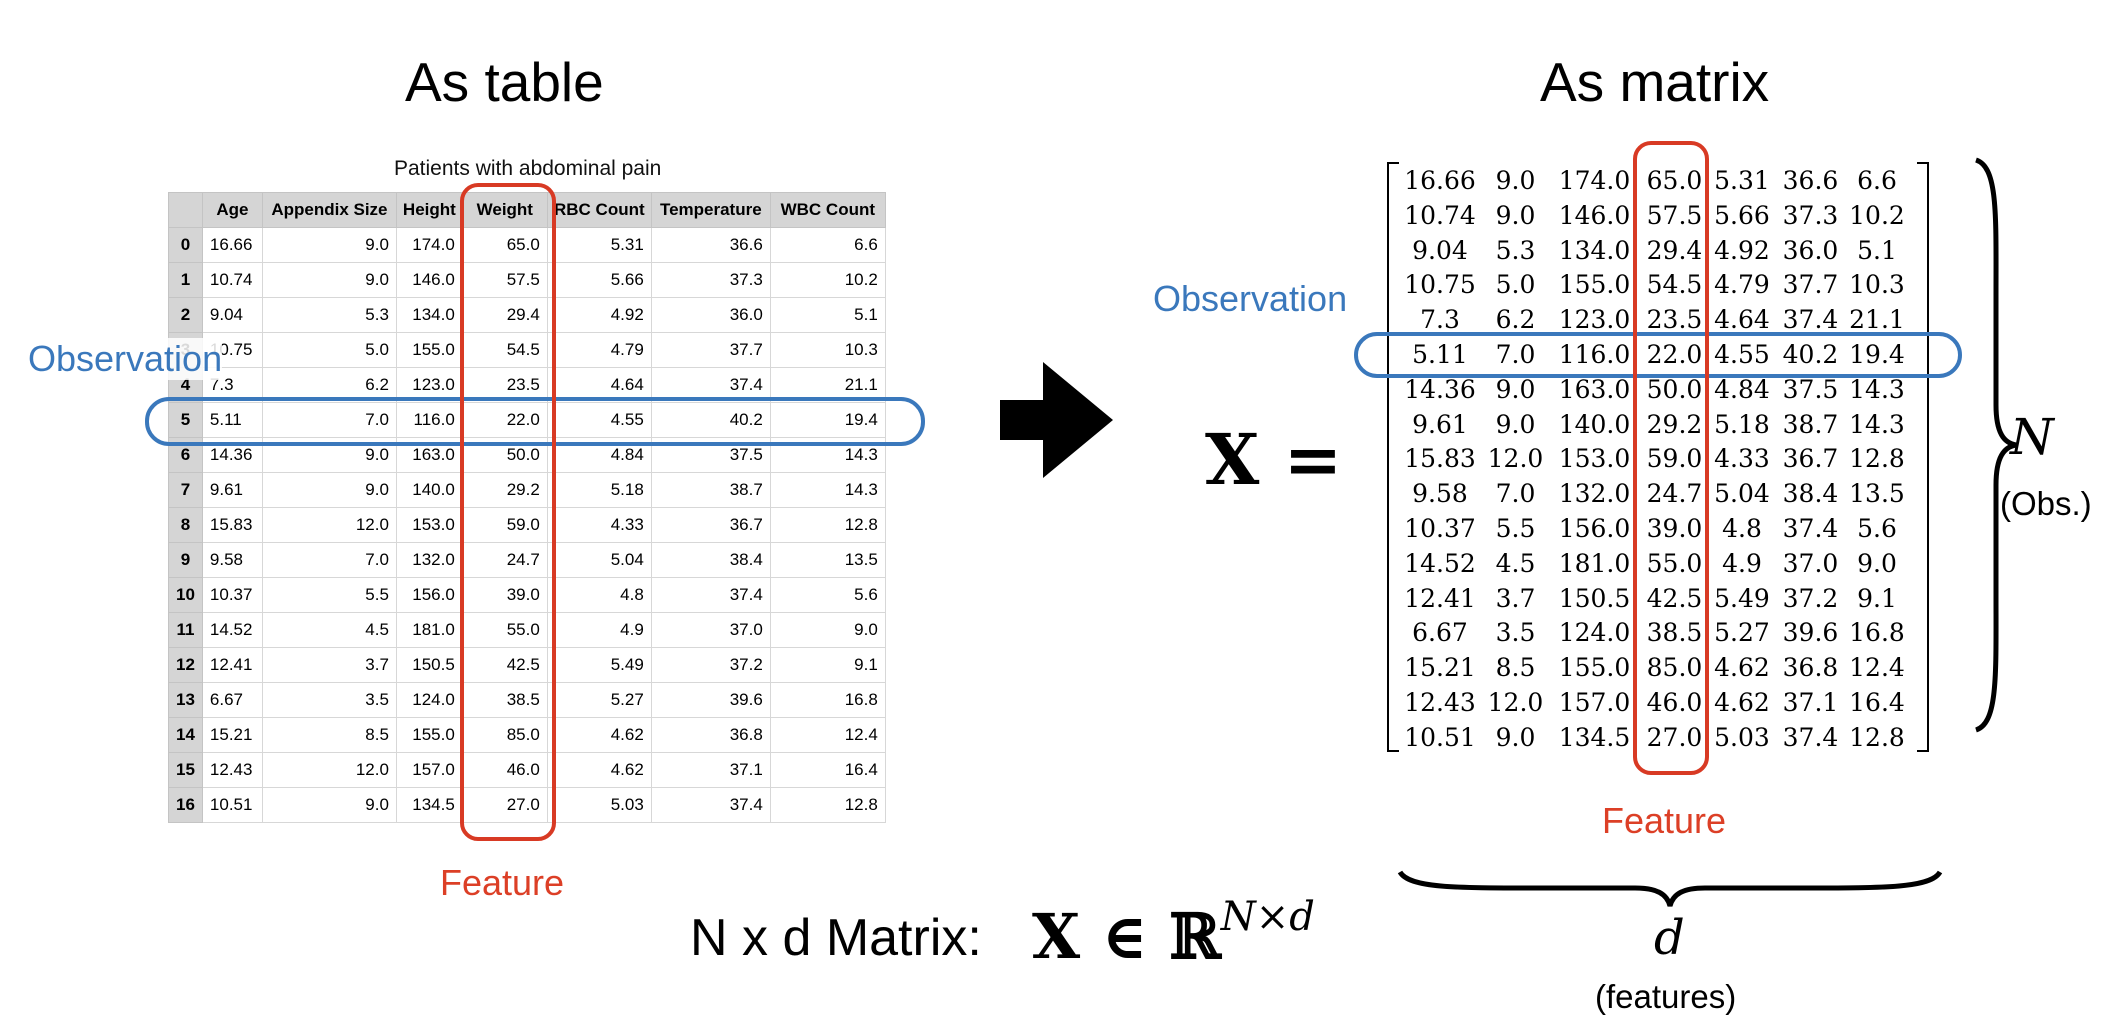 The image size is (2118, 1034). I want to click on matrix-cell: 5.5, so click(1515, 528).